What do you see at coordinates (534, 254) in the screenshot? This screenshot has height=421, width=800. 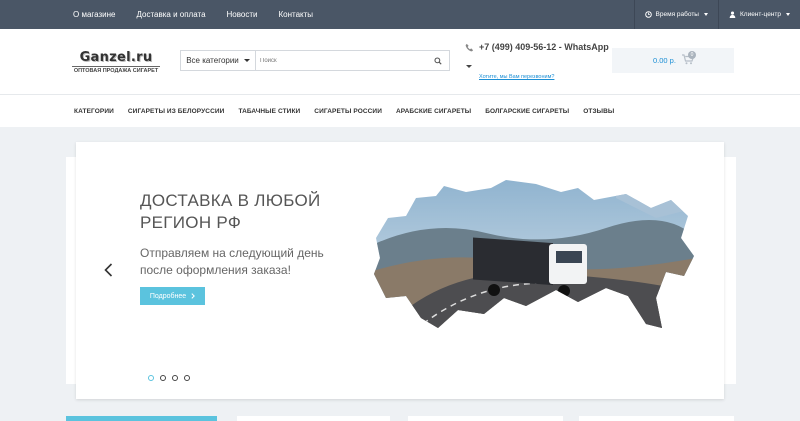 I see `russia-map-truck-image` at bounding box center [534, 254].